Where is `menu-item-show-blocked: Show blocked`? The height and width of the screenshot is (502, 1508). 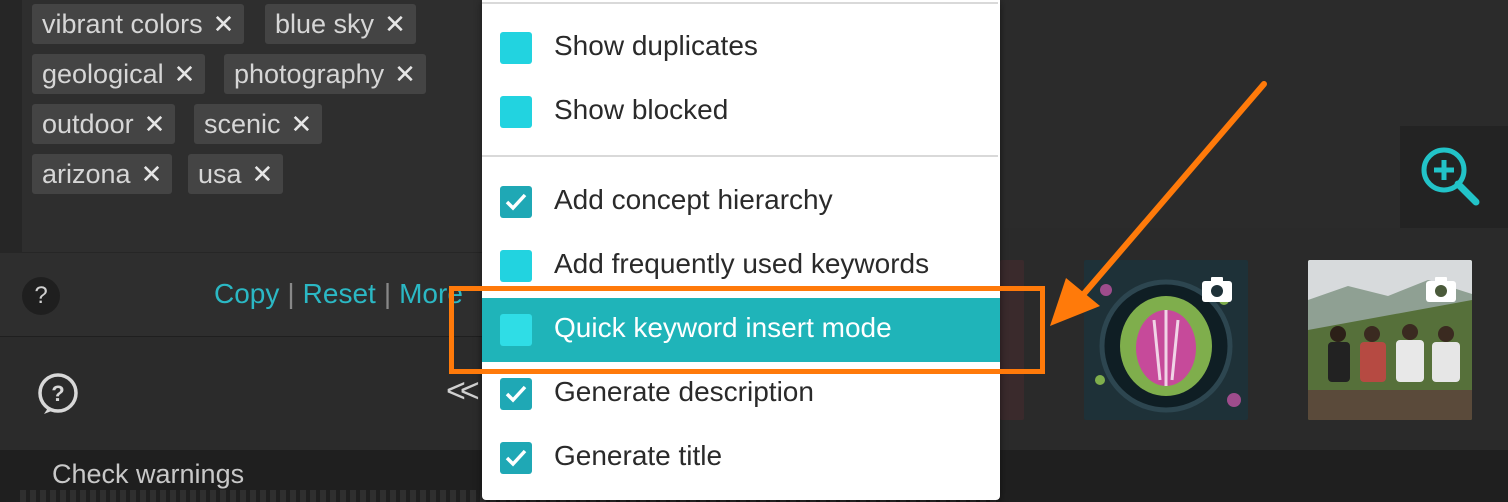 menu-item-show-blocked: Show blocked is located at coordinates (741, 112).